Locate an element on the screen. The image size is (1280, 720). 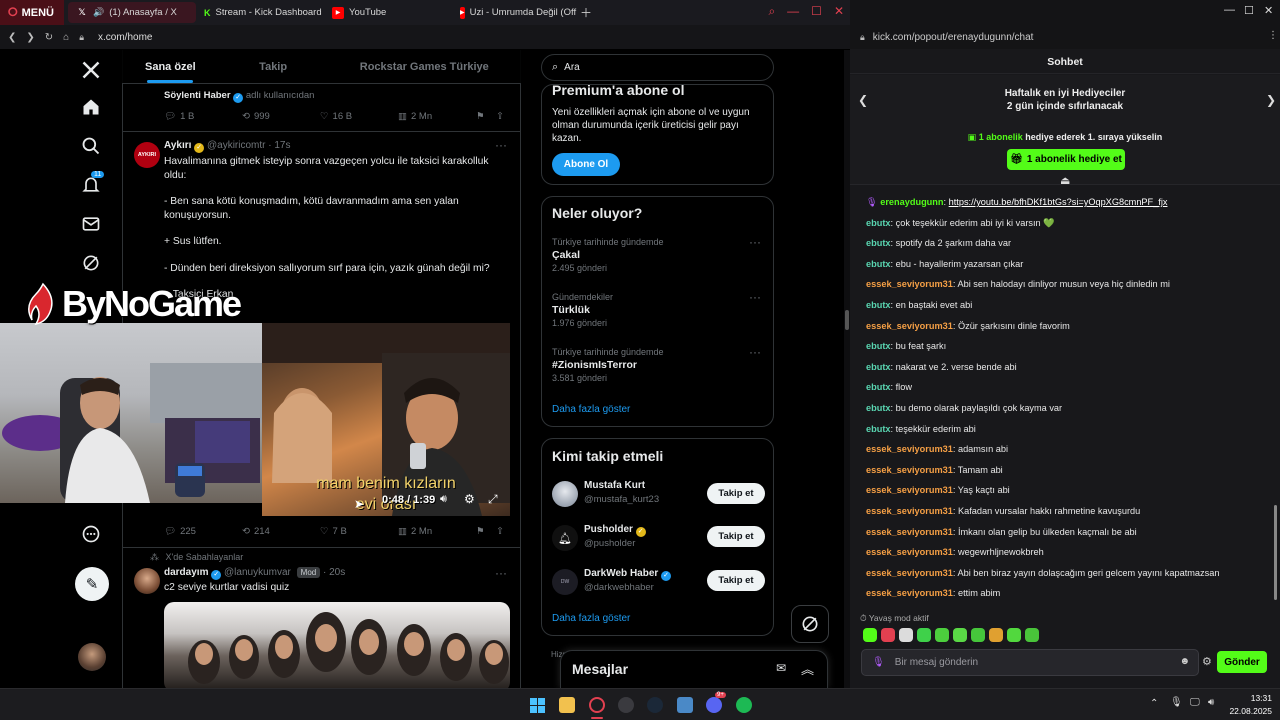
fullscreen-icon: ⤢ is located at coordinates (493, 499).